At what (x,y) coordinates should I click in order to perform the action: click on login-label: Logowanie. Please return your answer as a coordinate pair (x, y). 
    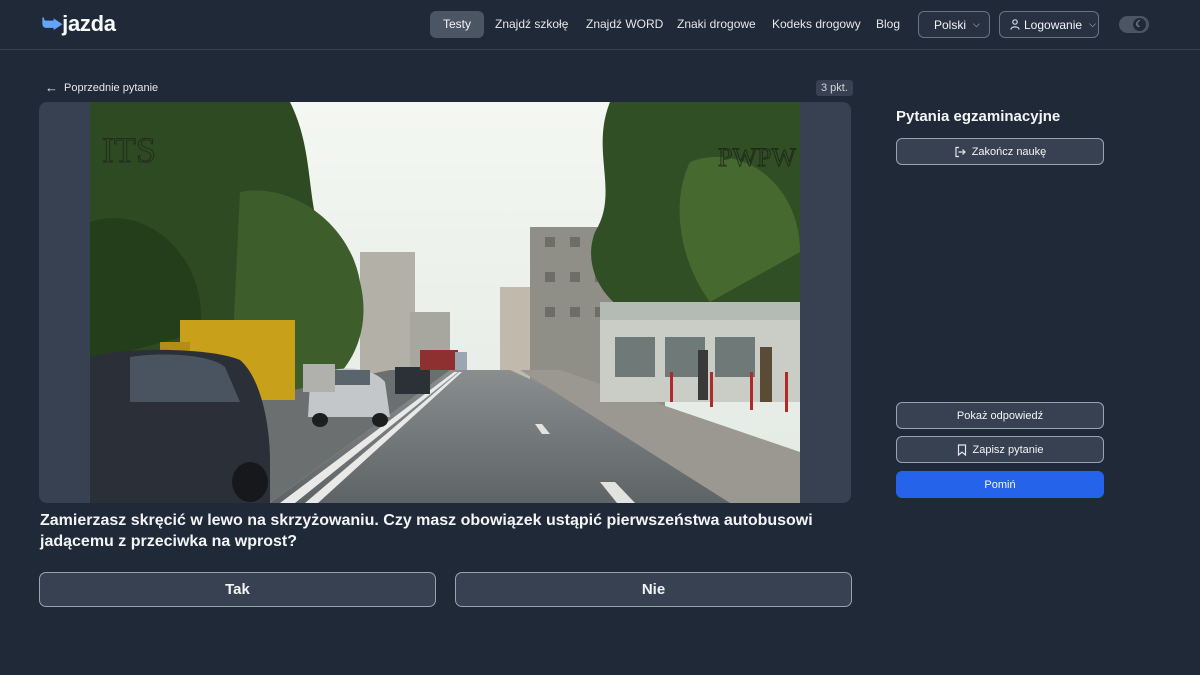
    Looking at the image, I should click on (1053, 24).